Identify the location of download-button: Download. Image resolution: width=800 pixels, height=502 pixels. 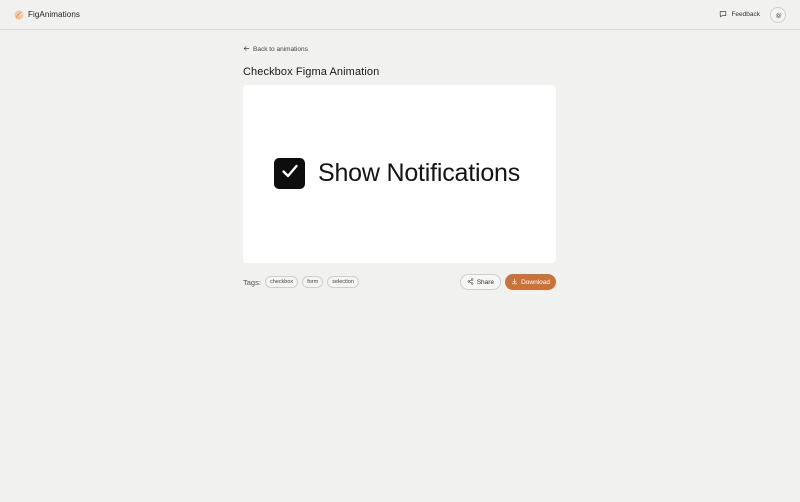
(530, 282).